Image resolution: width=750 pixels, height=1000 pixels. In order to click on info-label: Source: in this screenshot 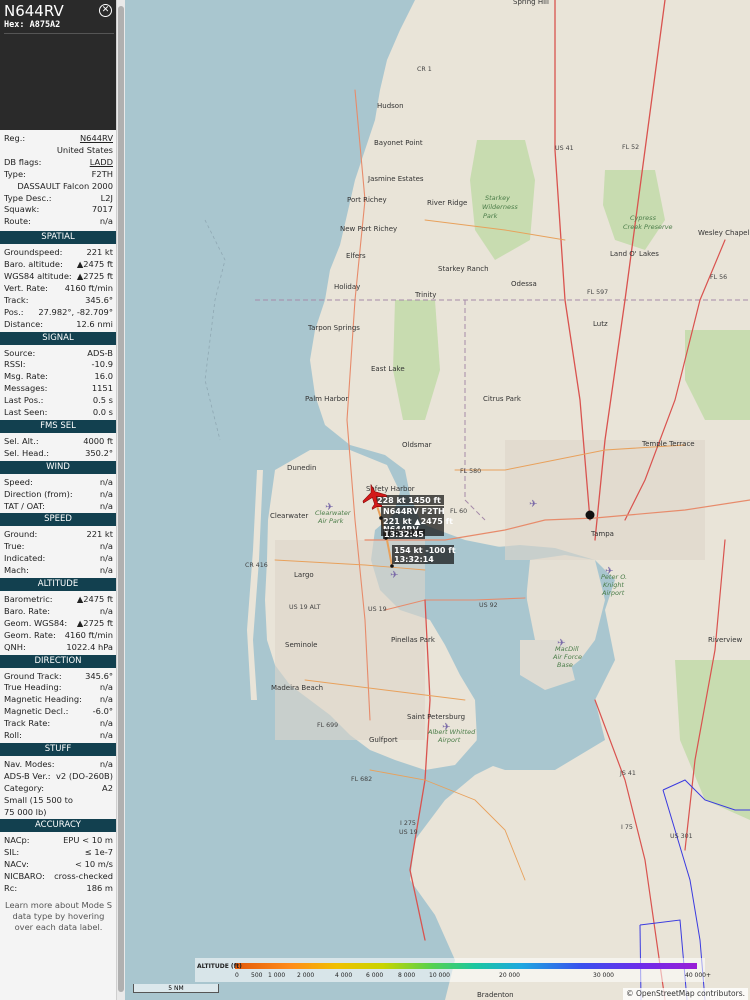, I will do `click(19, 353)`.